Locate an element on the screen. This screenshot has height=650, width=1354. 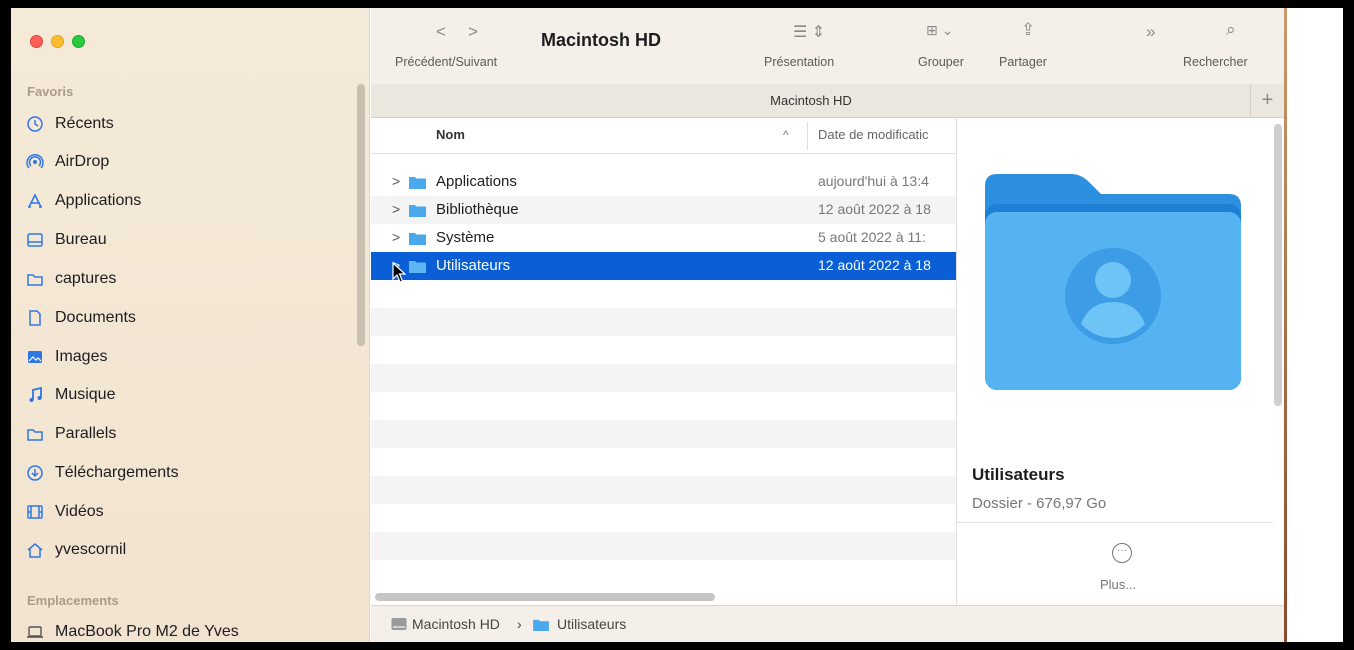
sidebar-item-macbook: MacBook Pro M2 de Yves is located at coordinates (185, 630).